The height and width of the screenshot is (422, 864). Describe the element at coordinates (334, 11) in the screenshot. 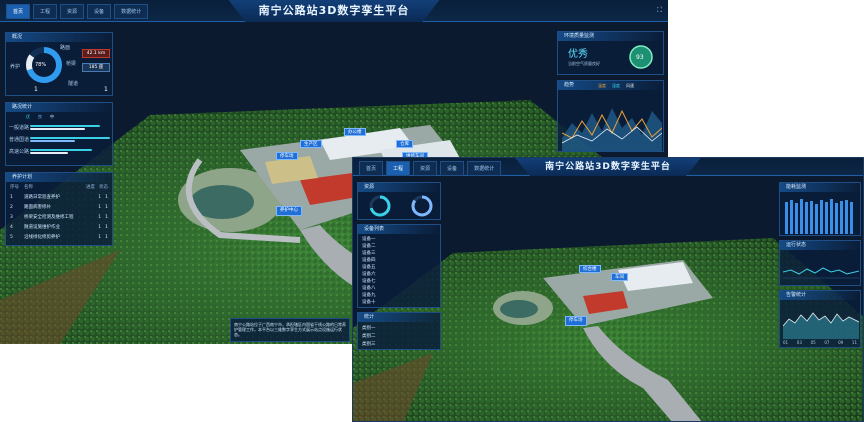

I see `top-bar: 首页 工程 资源 设备 数据统计 南宁公路站3D数字孪生平台 ⛶` at that location.